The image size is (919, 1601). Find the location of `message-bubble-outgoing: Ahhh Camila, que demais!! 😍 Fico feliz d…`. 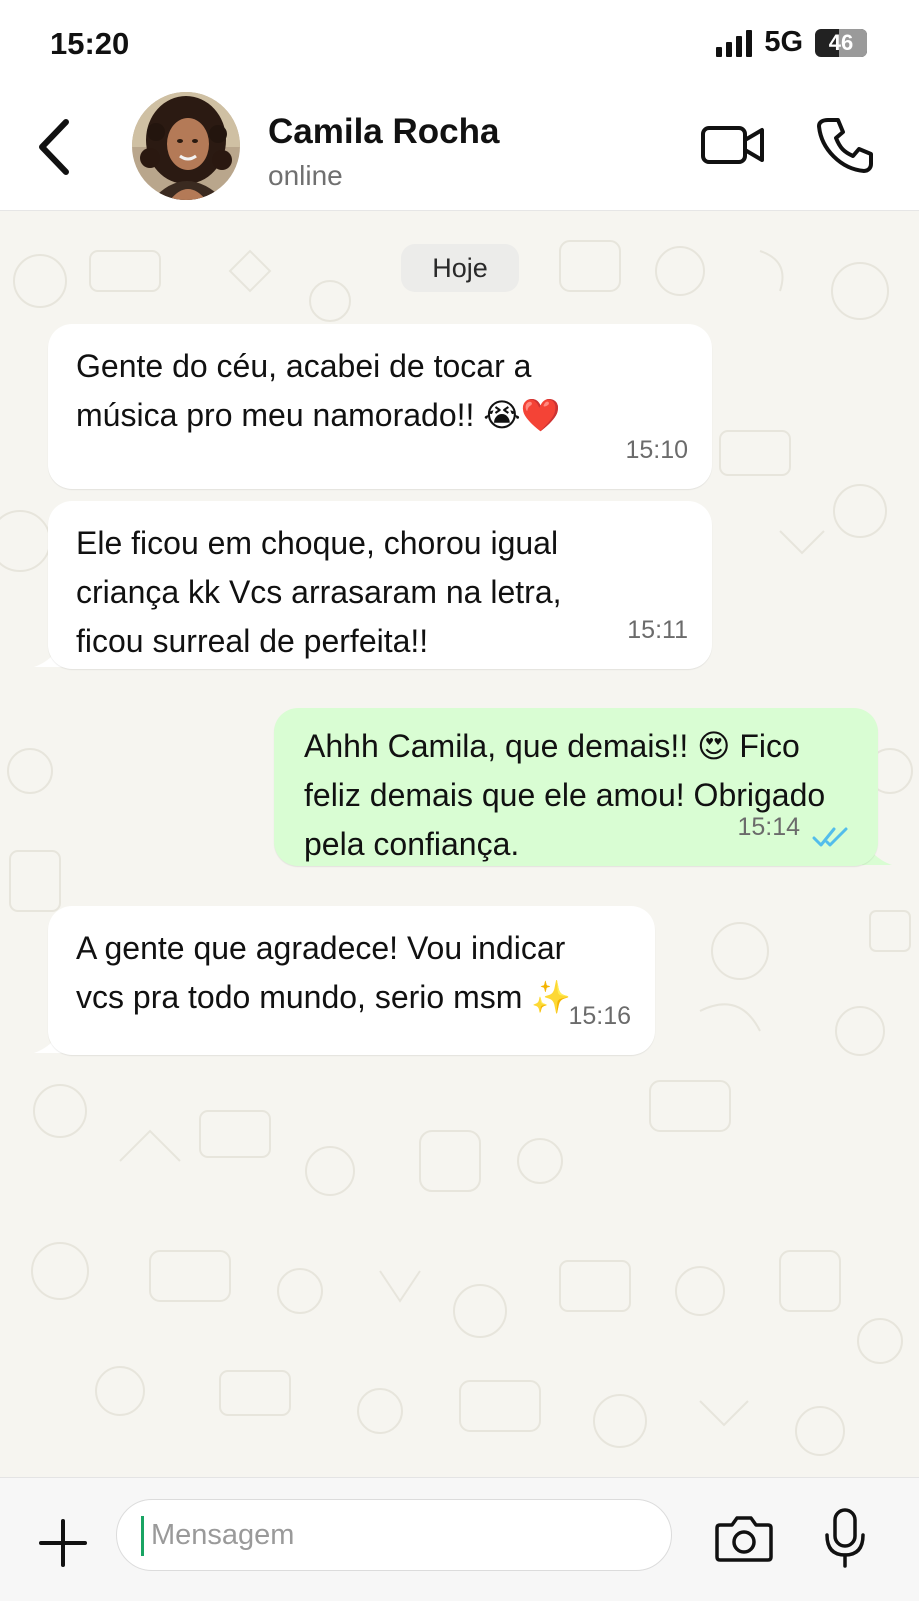

message-bubble-outgoing: Ahhh Camila, que demais!! 😍 Fico feliz d… is located at coordinates (576, 787).